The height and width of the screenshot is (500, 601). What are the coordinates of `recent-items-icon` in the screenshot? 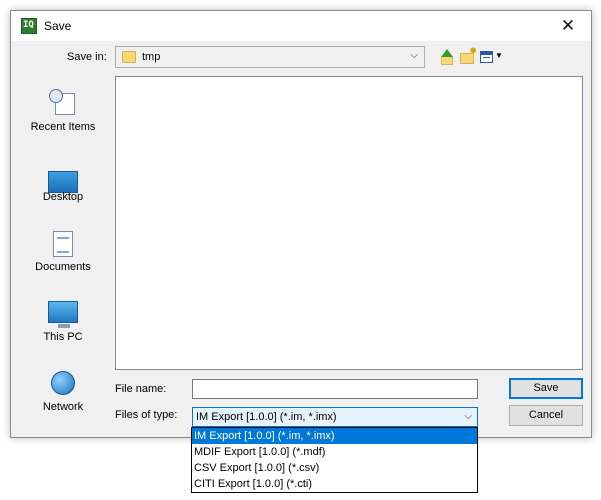 It's located at (63, 103).